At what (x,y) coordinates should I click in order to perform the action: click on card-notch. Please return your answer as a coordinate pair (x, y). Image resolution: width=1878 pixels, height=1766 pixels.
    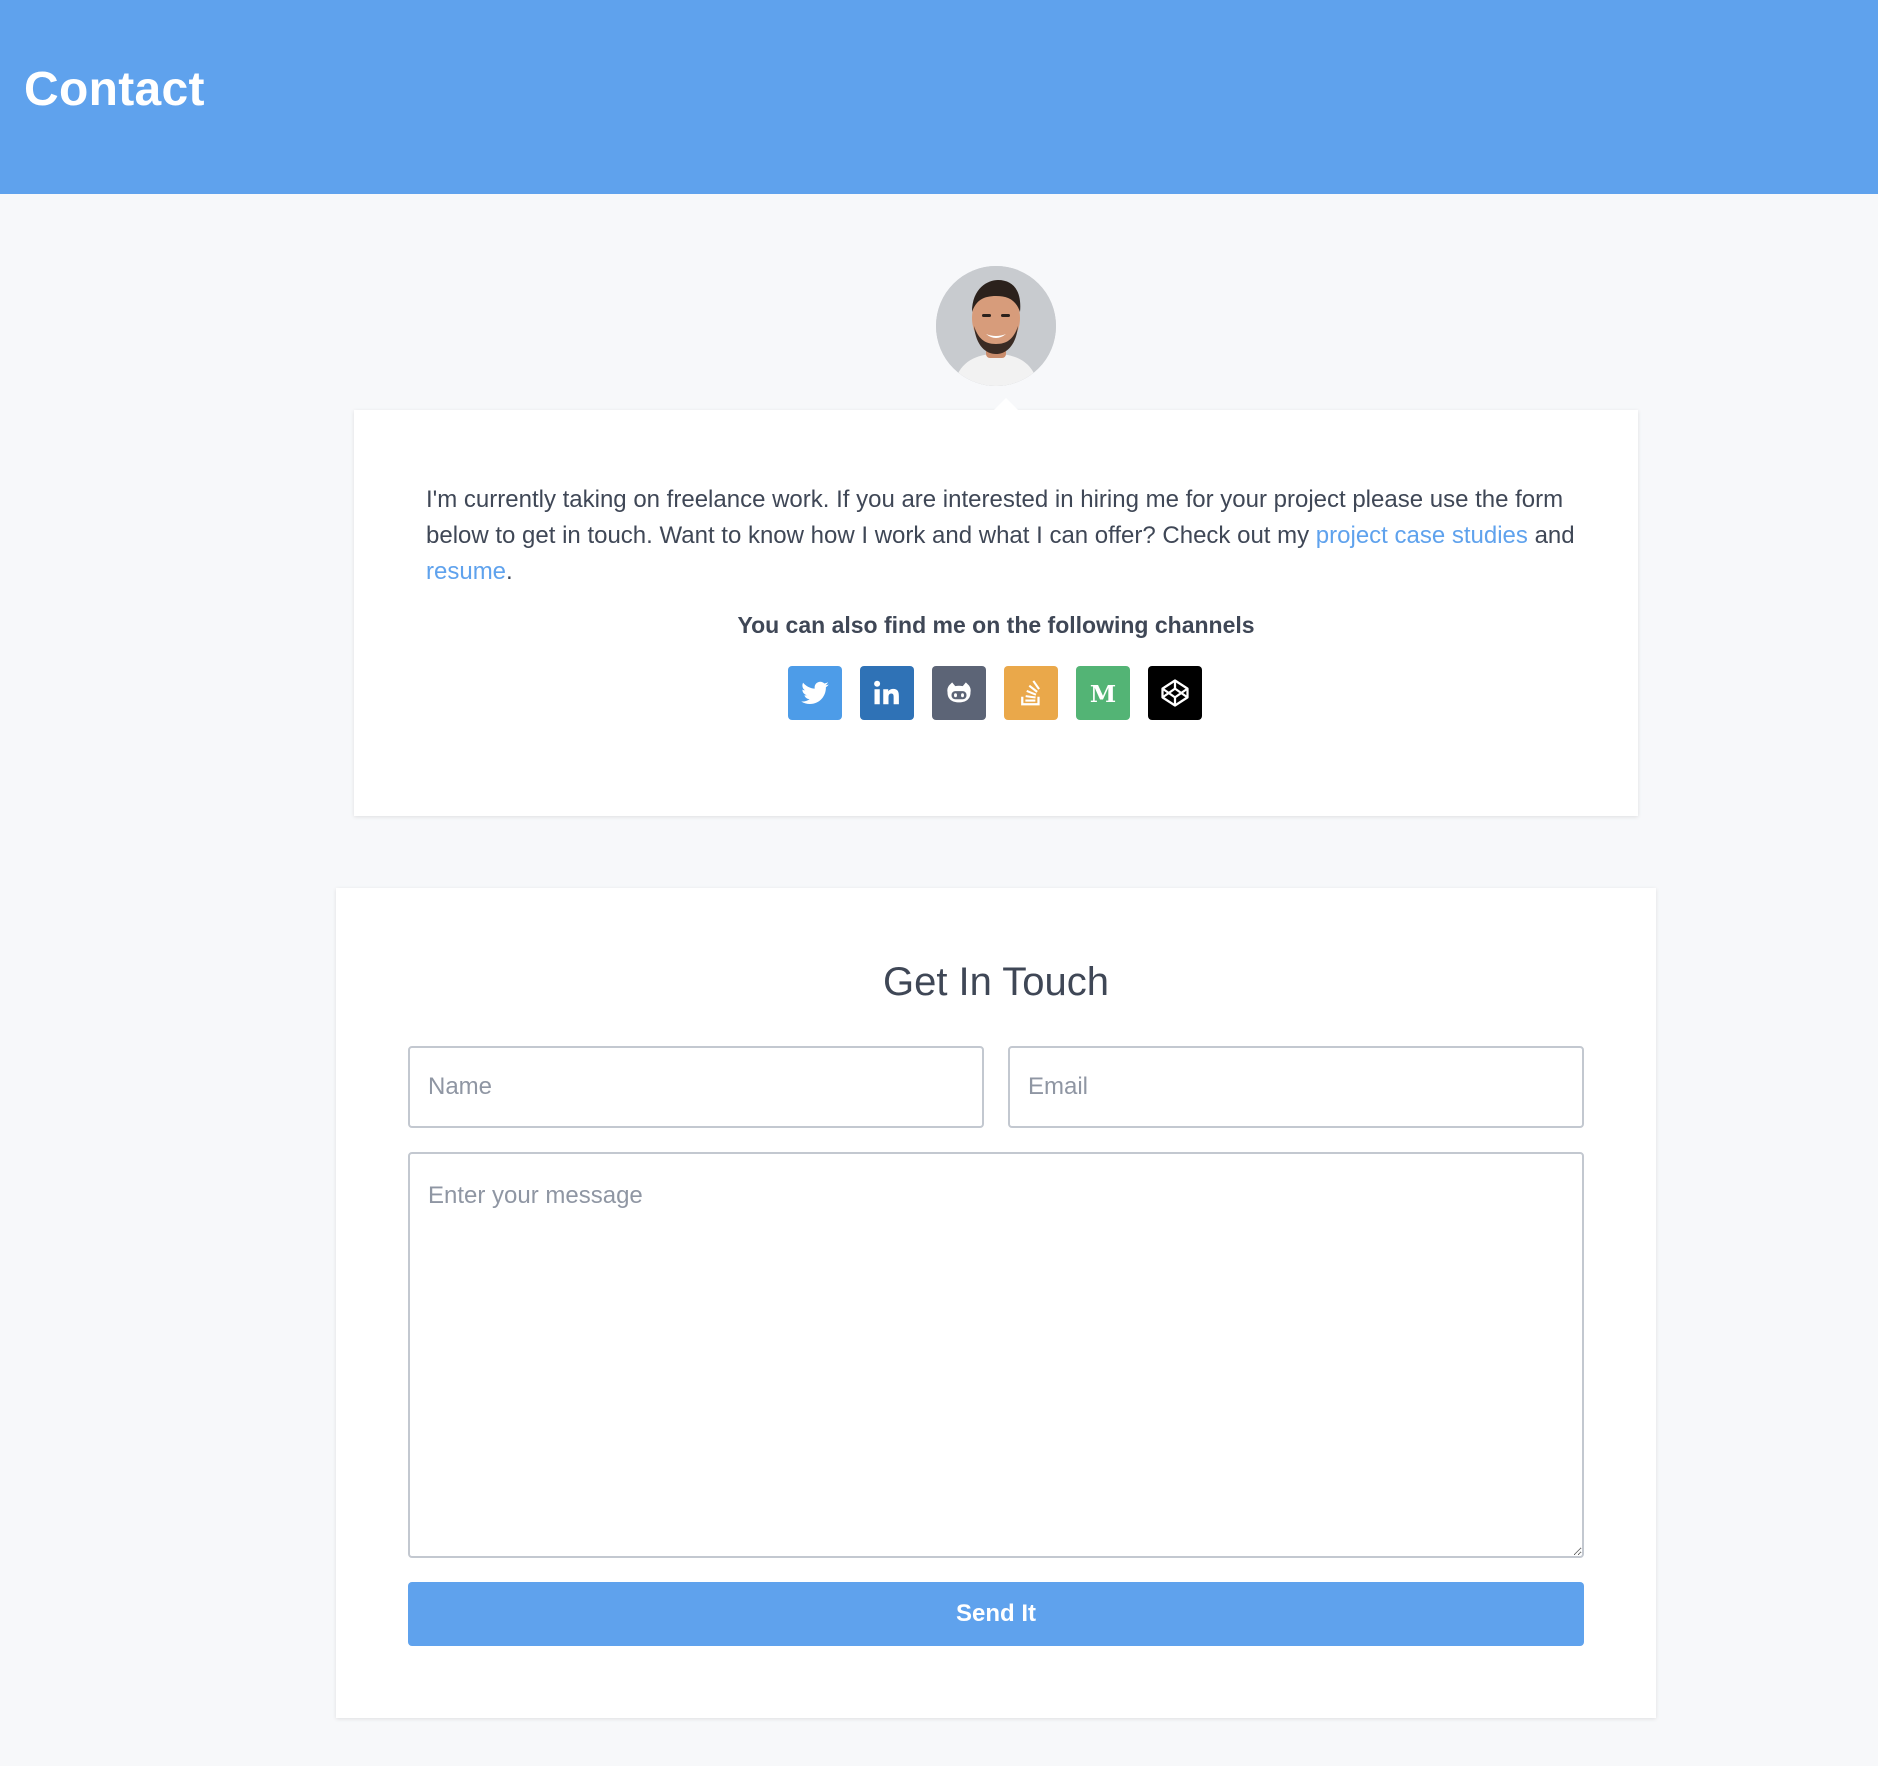
    Looking at the image, I should click on (1006, 404).